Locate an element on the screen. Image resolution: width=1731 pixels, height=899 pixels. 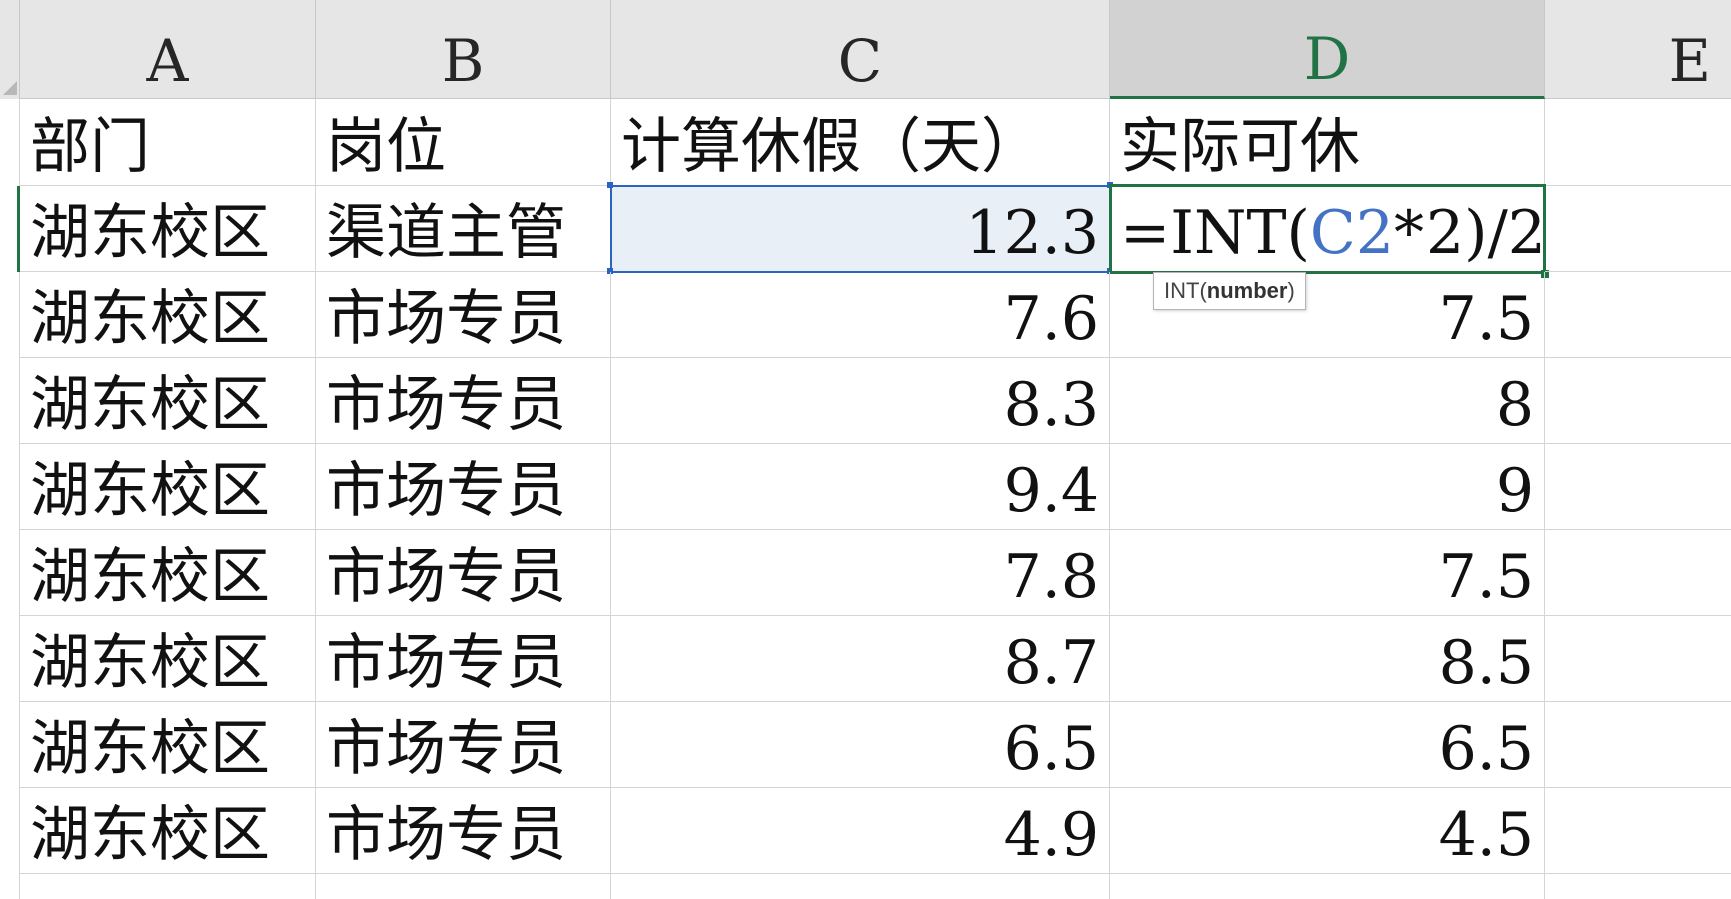
cell-e4 is located at coordinates (1638, 401).